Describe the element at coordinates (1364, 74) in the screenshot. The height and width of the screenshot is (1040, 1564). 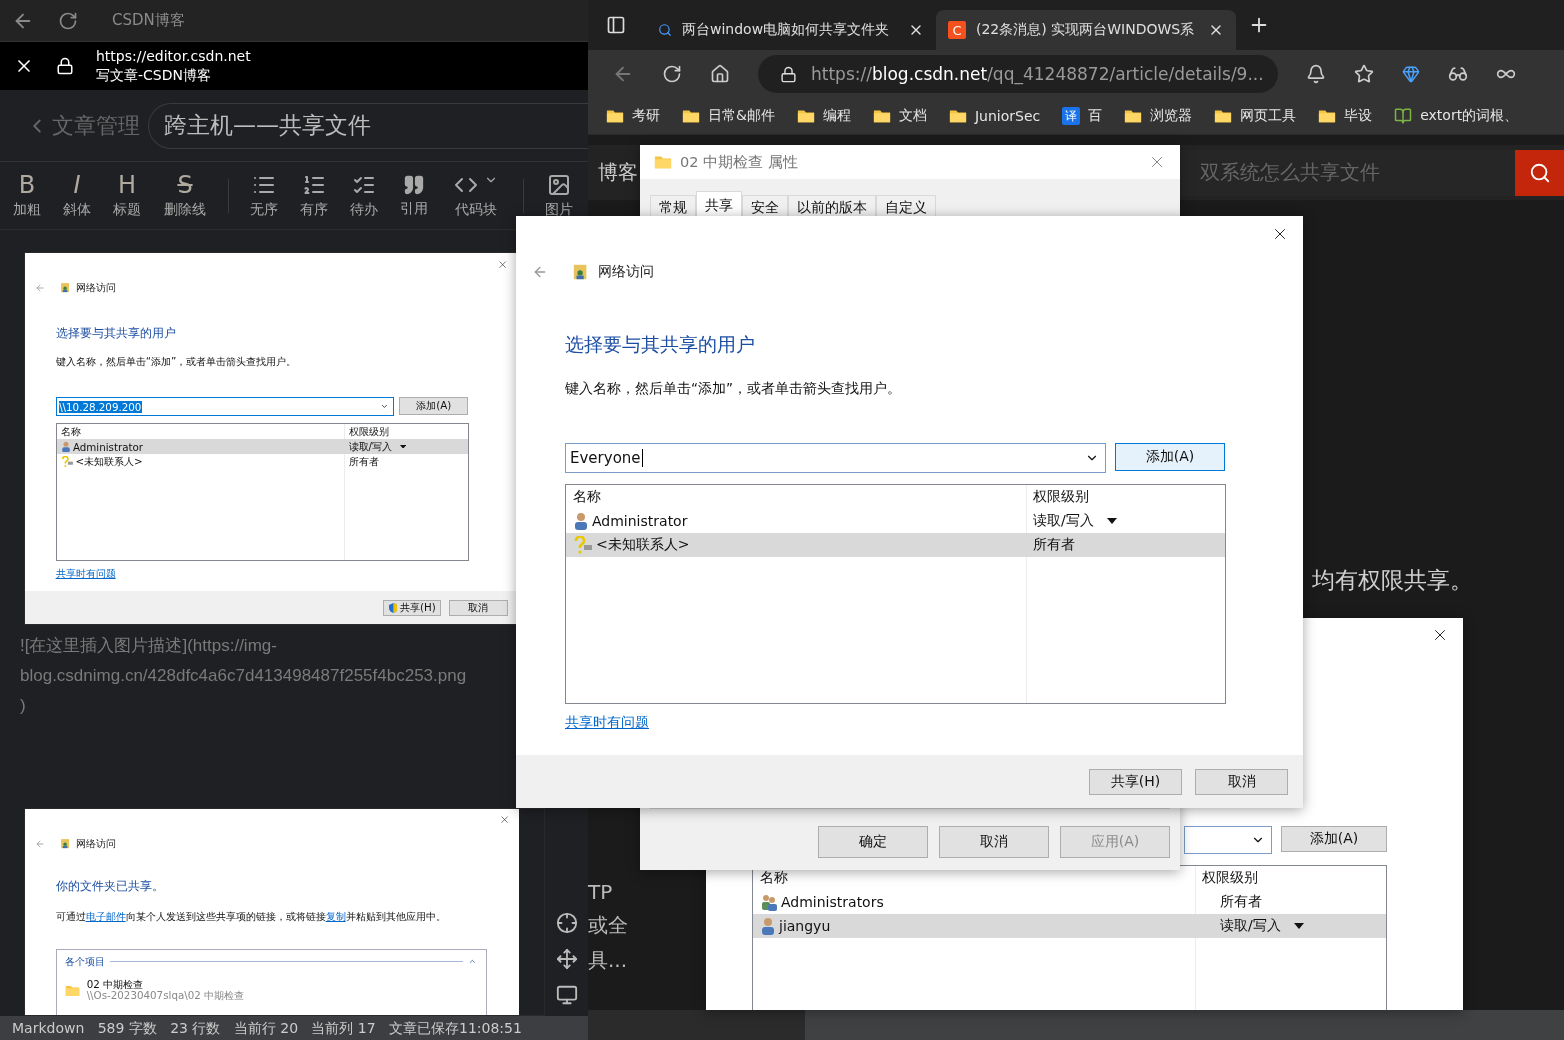
I see `favorite-icon` at that location.